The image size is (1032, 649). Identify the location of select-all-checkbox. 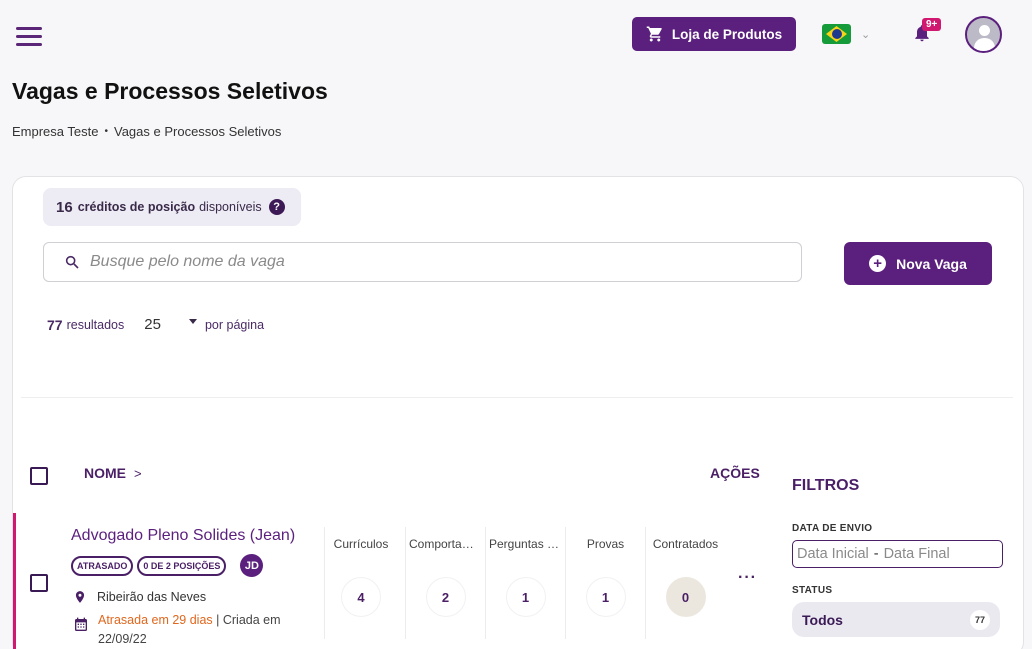
(39, 476).